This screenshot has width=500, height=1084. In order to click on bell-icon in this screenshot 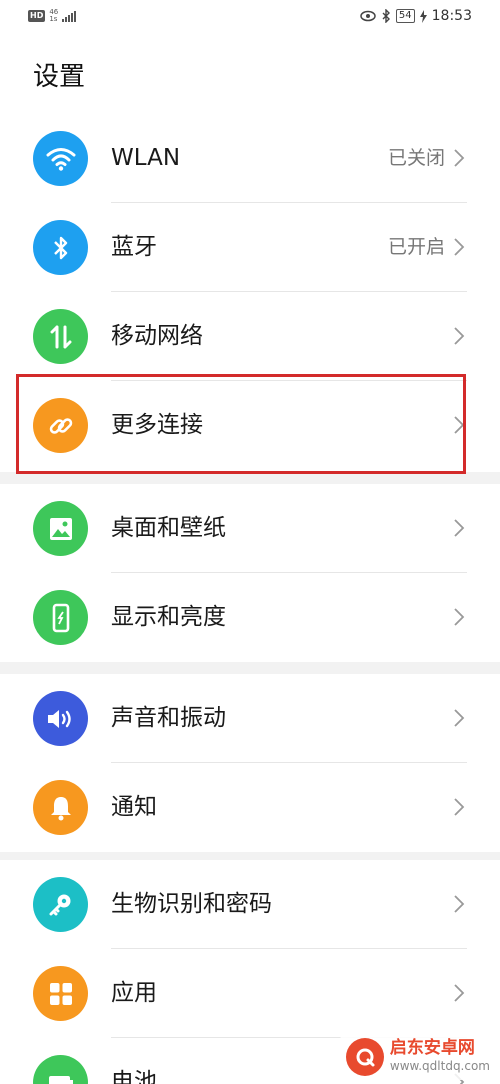, I will do `click(60, 807)`.